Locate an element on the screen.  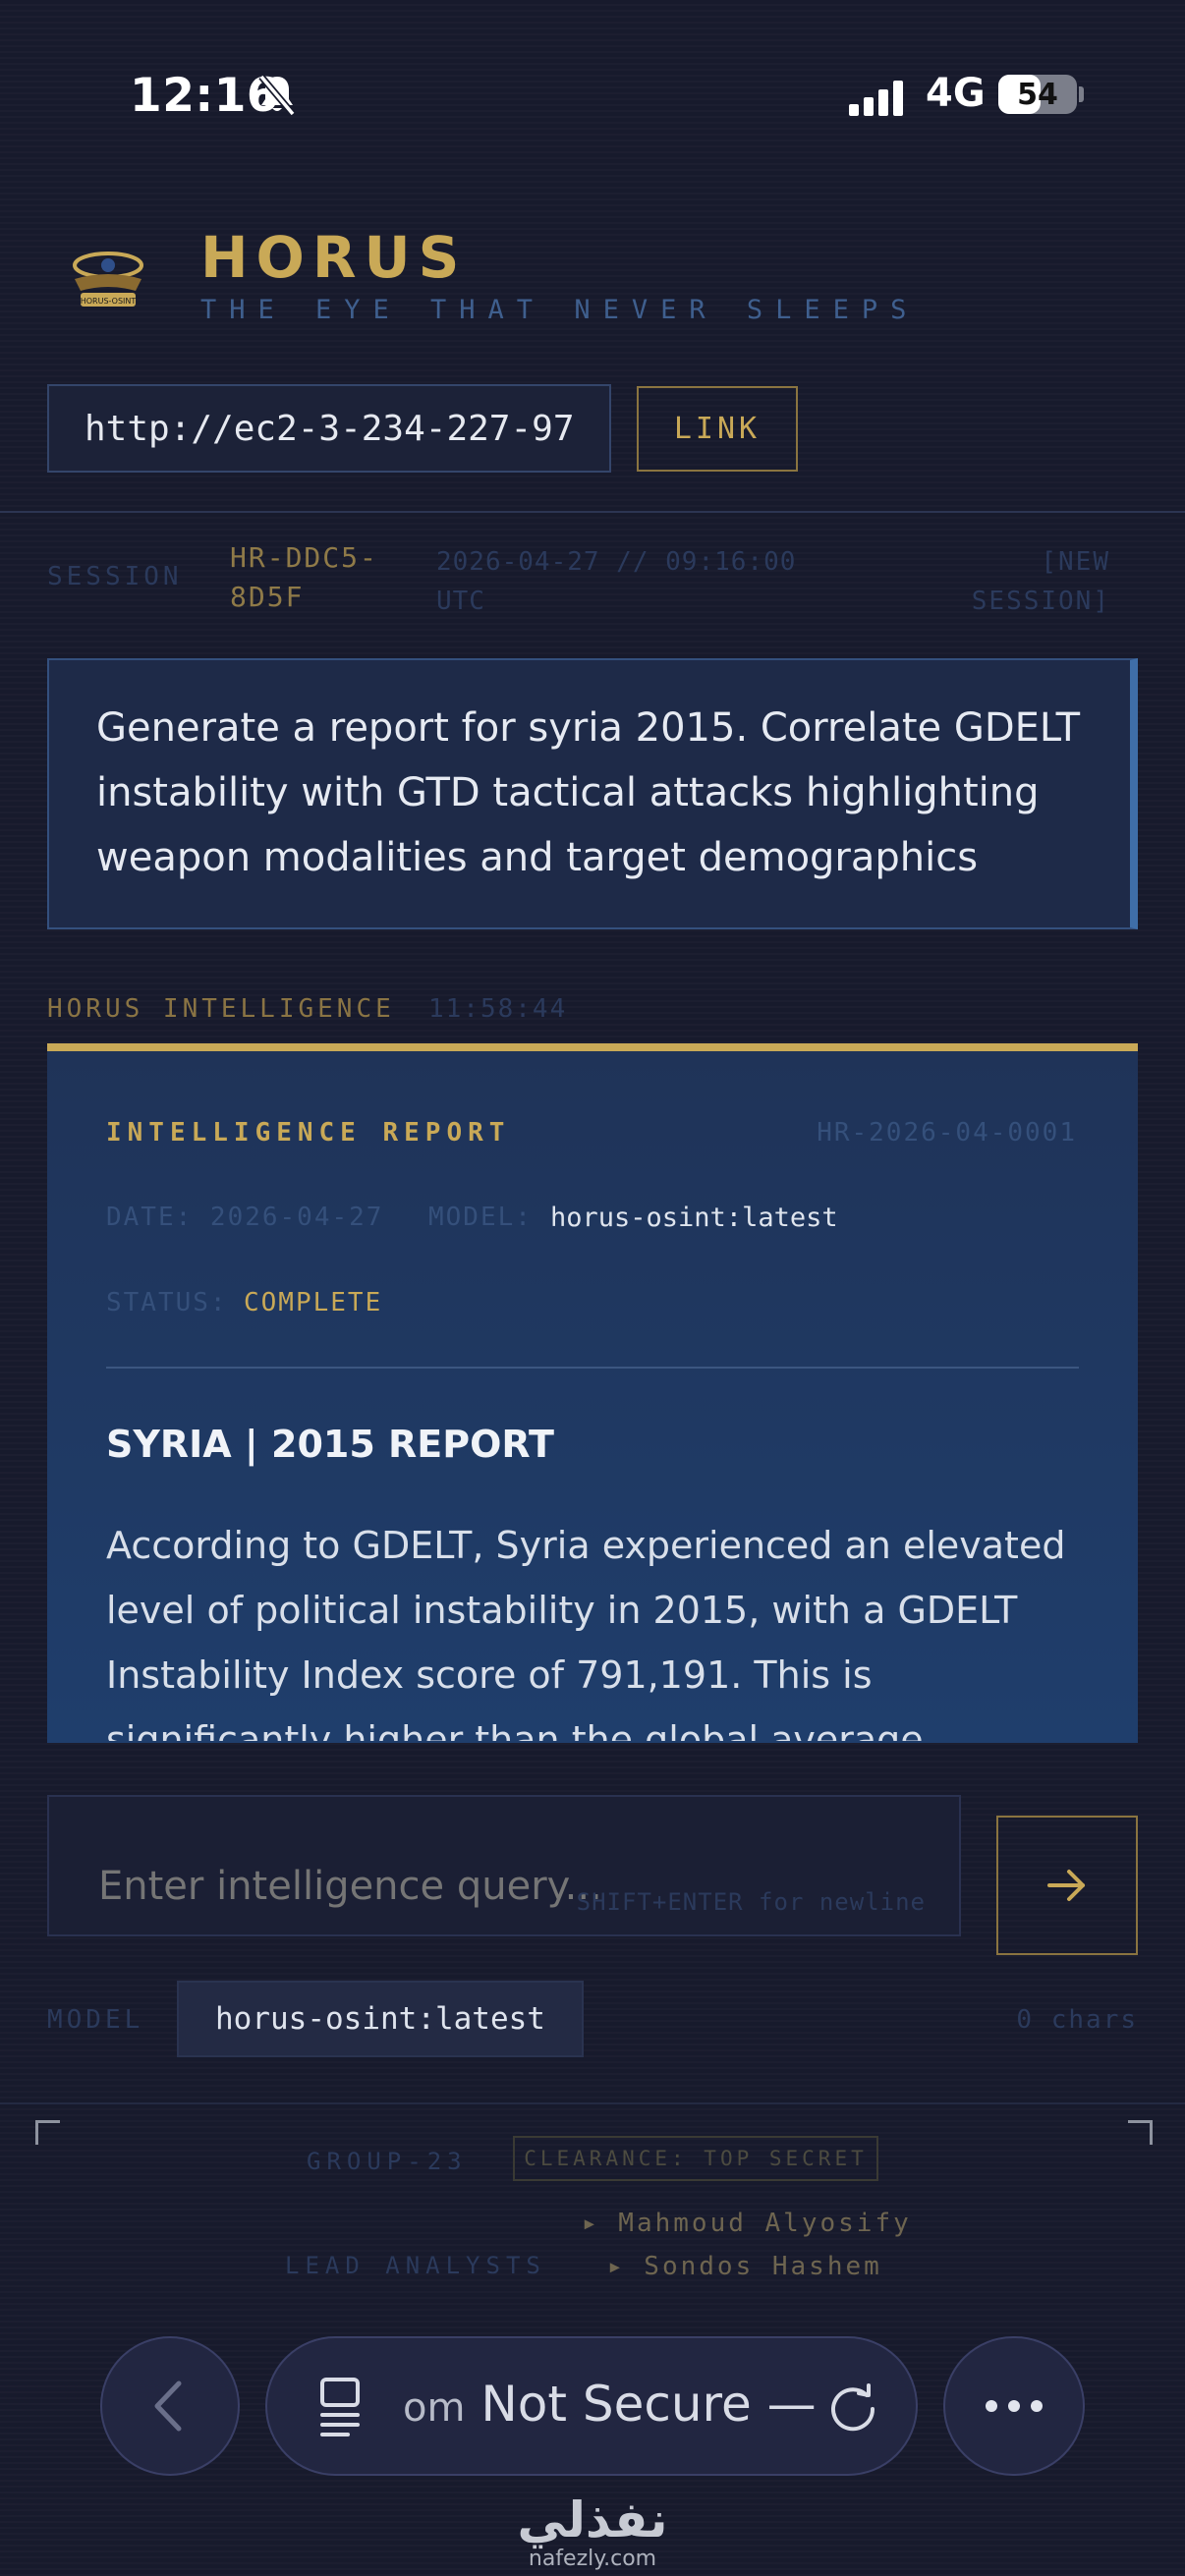
more-dots-icon is located at coordinates (1014, 2406).